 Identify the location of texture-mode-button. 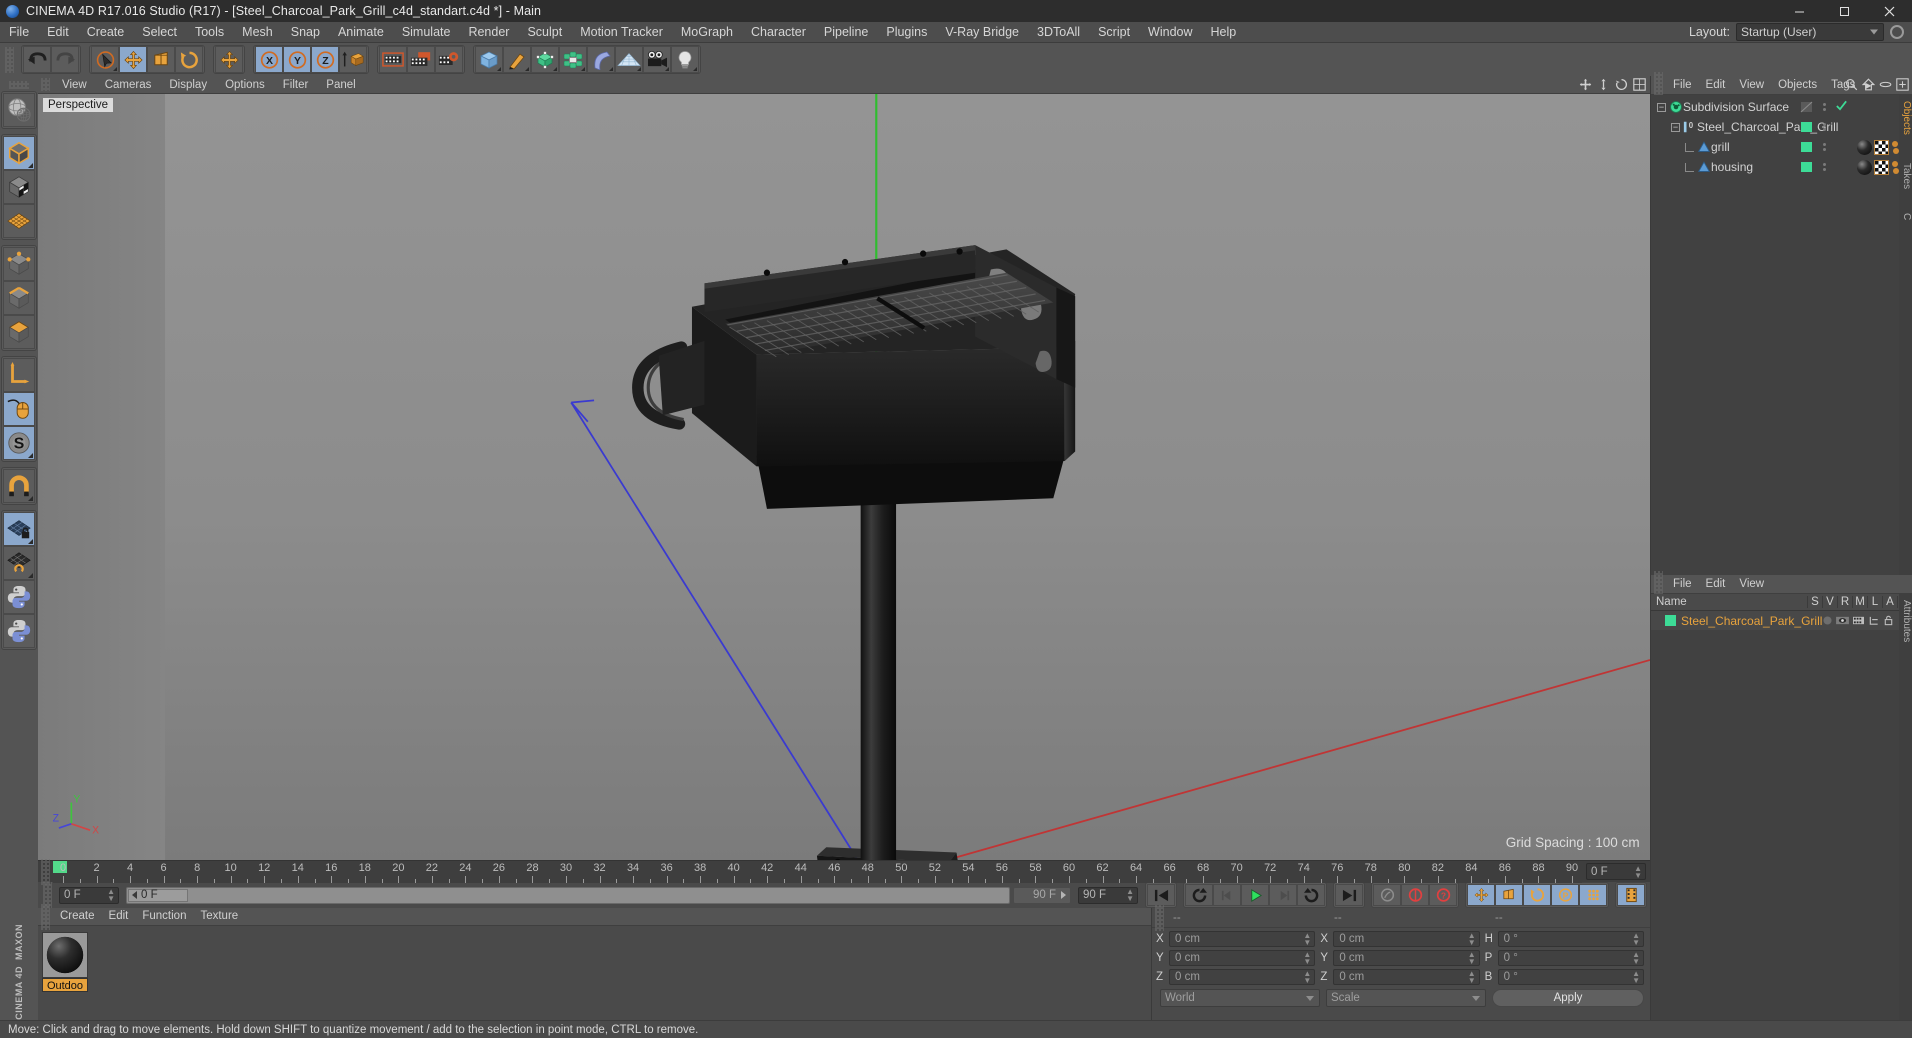
(19, 187).